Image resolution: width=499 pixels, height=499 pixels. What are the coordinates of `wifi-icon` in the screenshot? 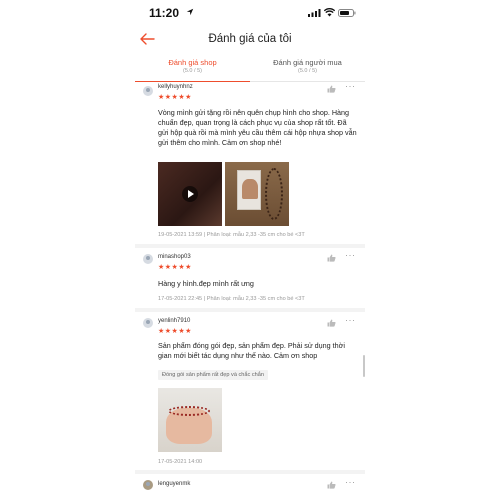 It's located at (329, 12).